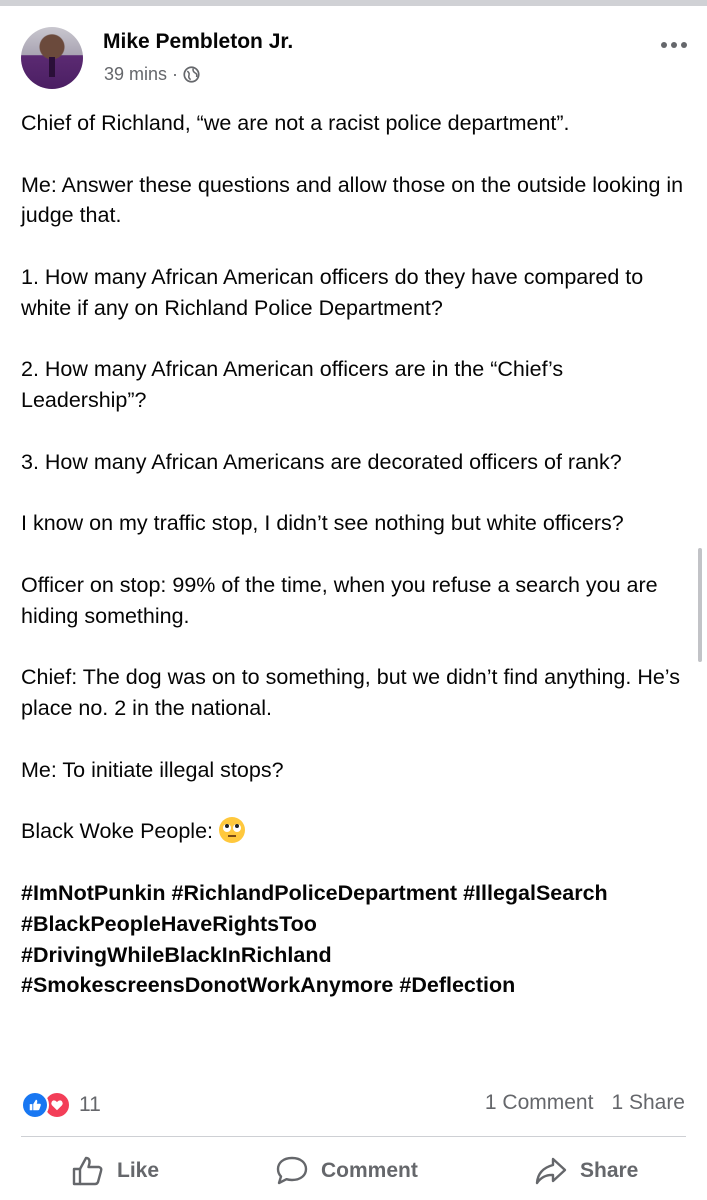 The width and height of the screenshot is (707, 1200). What do you see at coordinates (52, 58) in the screenshot?
I see `avatar` at bounding box center [52, 58].